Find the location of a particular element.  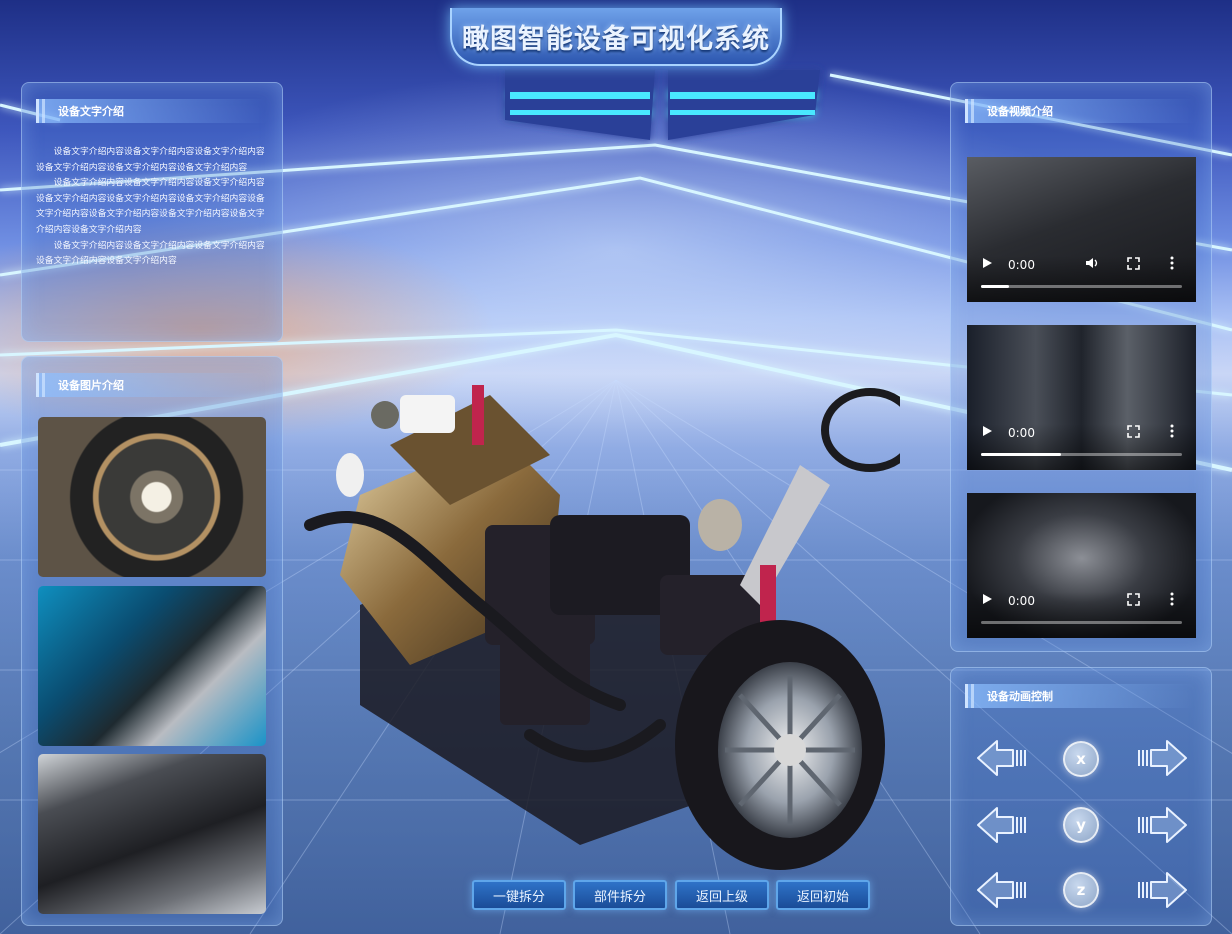

video-intro-panel: 设备视频介绍 0:00 0:00 0:00 is located at coordinates (1081, 367).